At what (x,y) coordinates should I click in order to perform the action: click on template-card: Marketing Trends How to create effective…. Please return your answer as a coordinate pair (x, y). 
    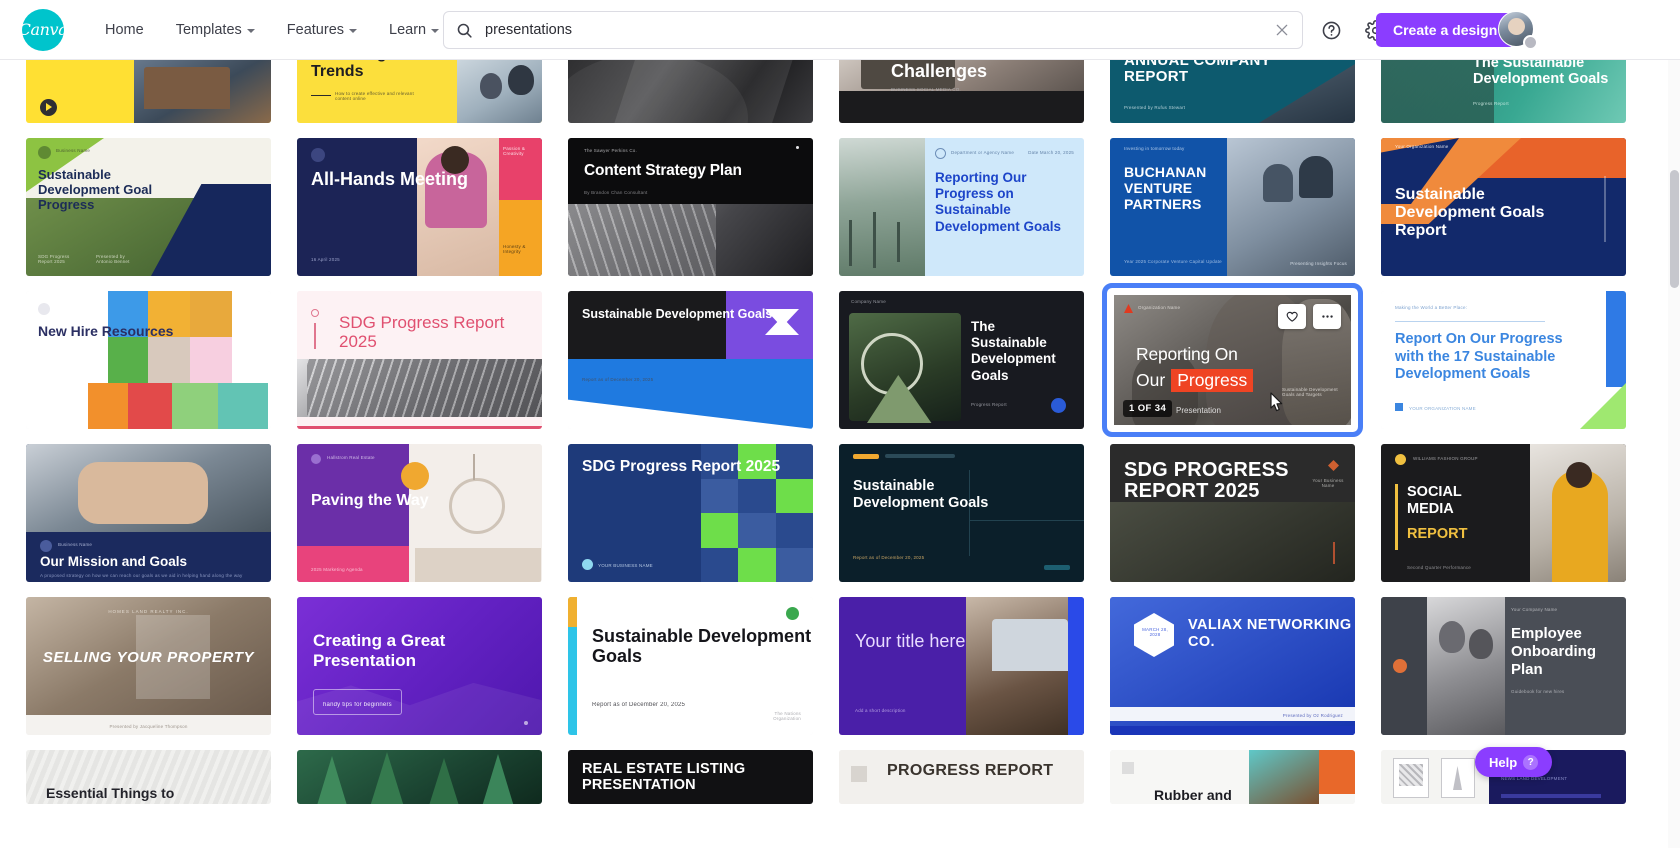
    Looking at the image, I should click on (419, 91).